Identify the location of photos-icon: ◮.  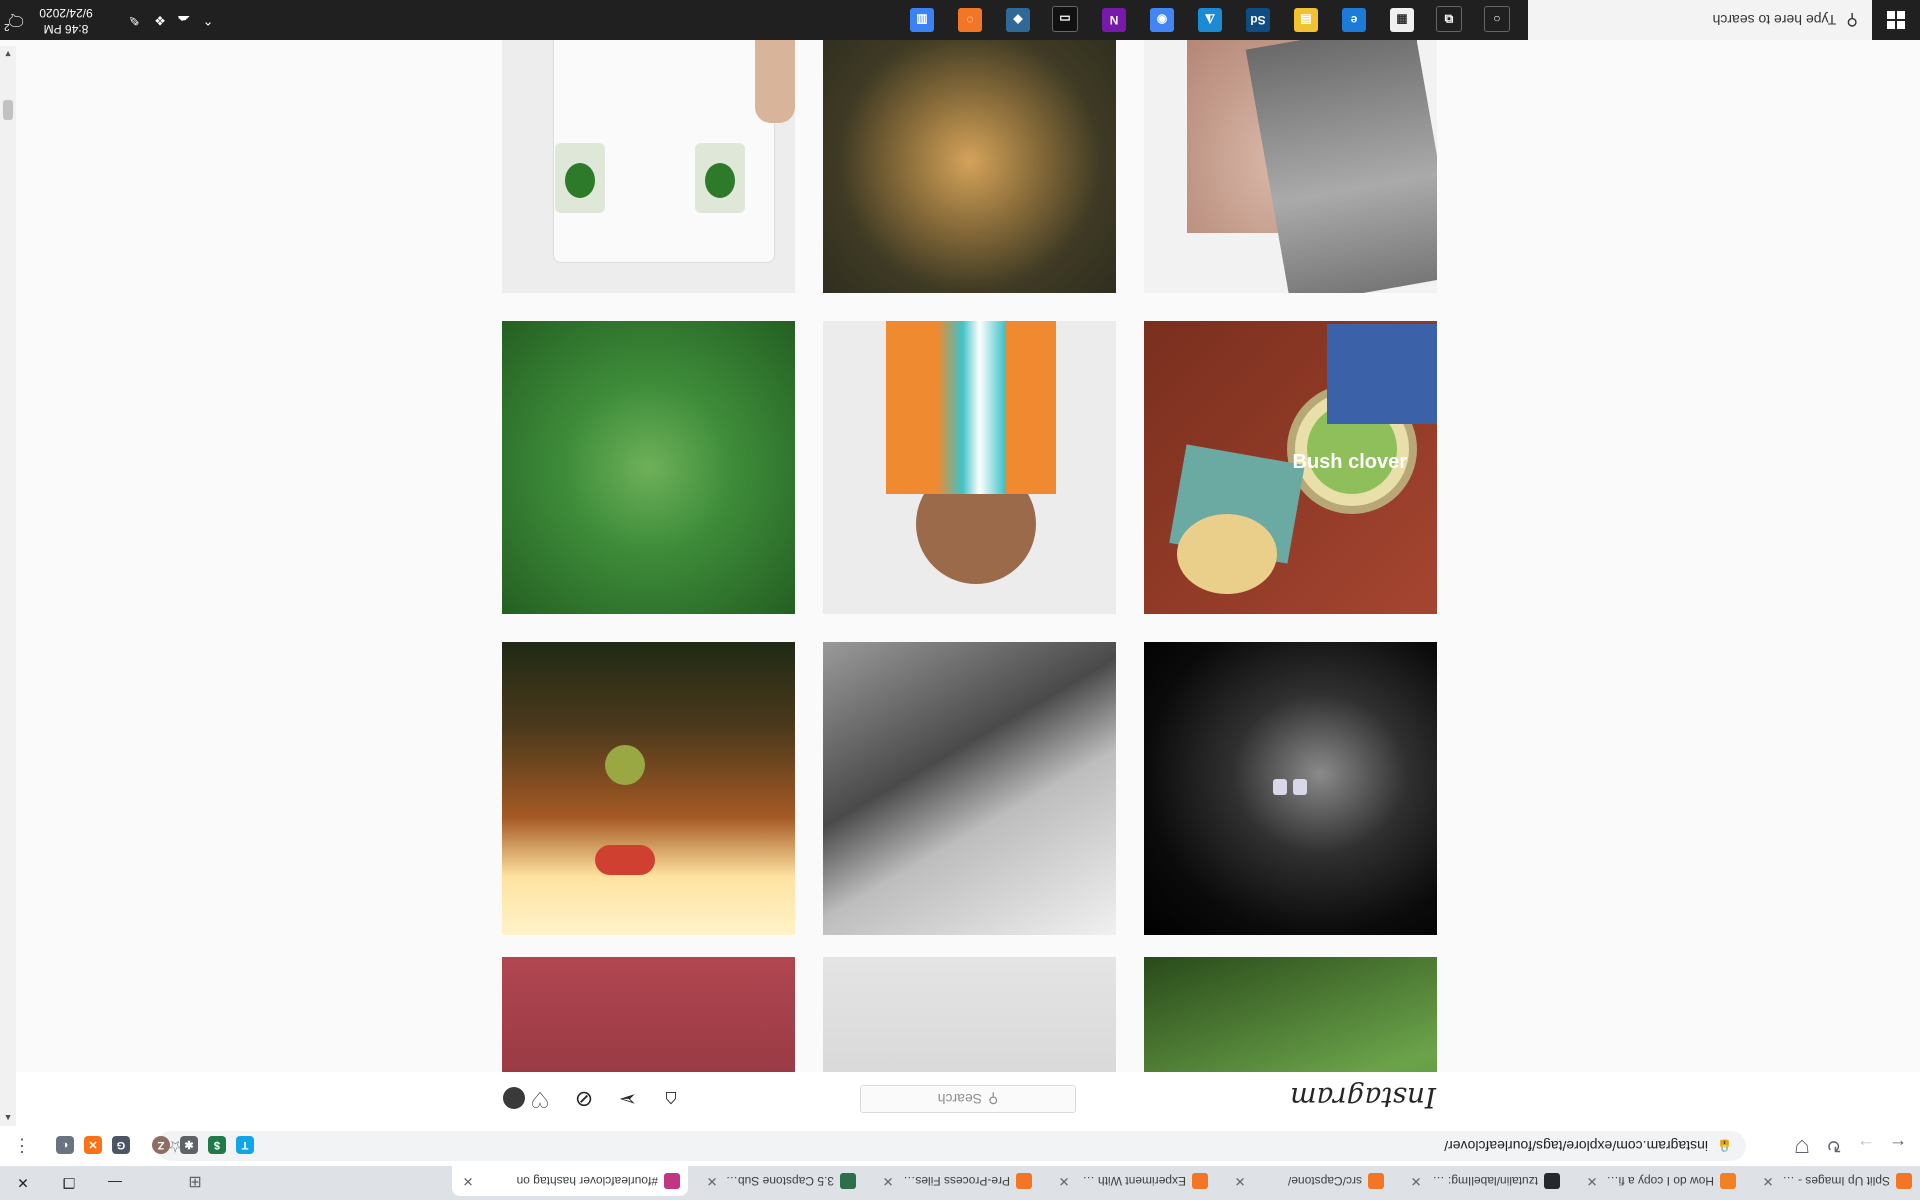
(1210, 20).